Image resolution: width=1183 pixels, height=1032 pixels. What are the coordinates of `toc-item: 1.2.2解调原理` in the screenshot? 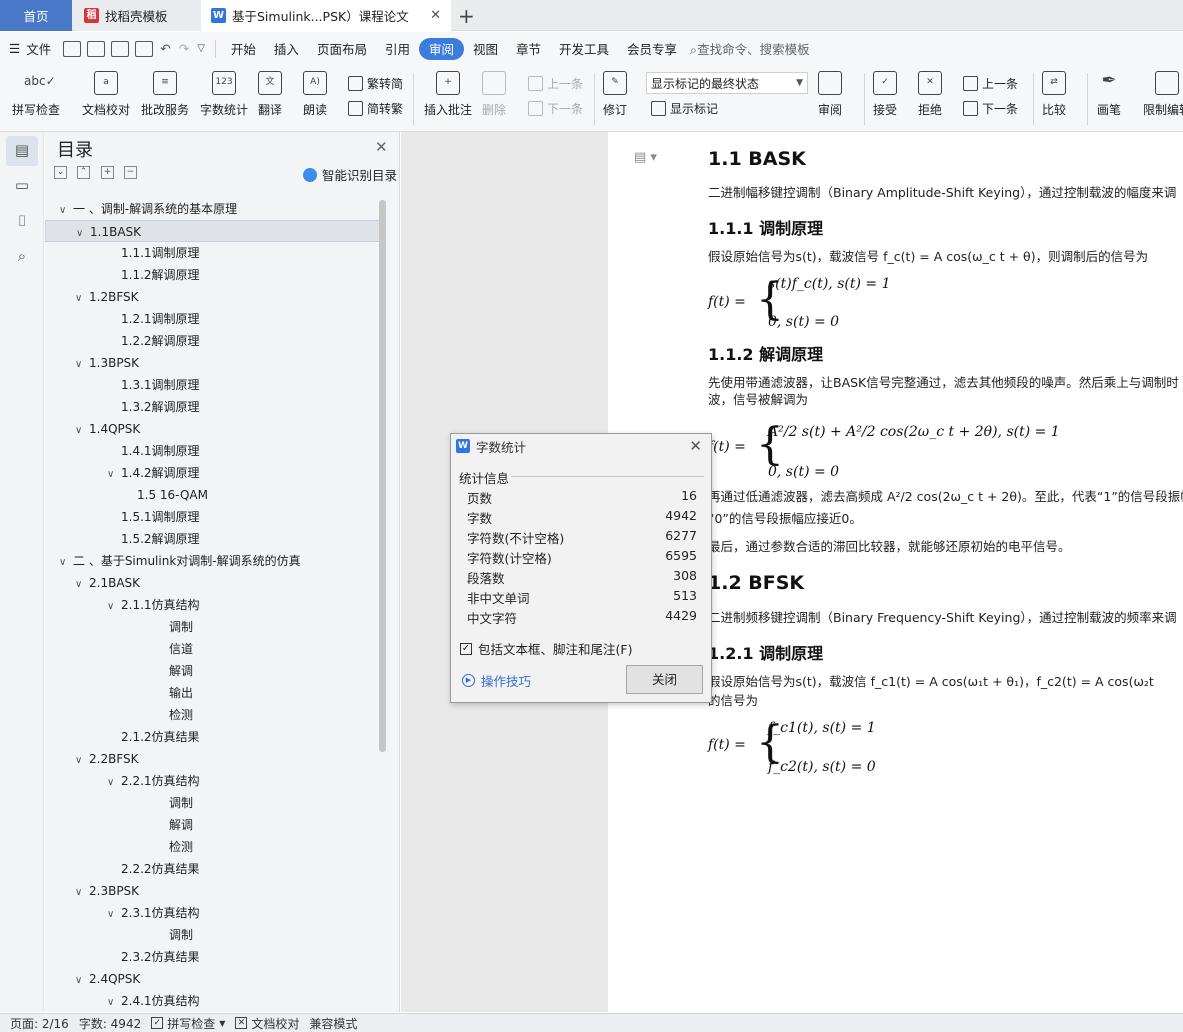 It's located at (212, 341).